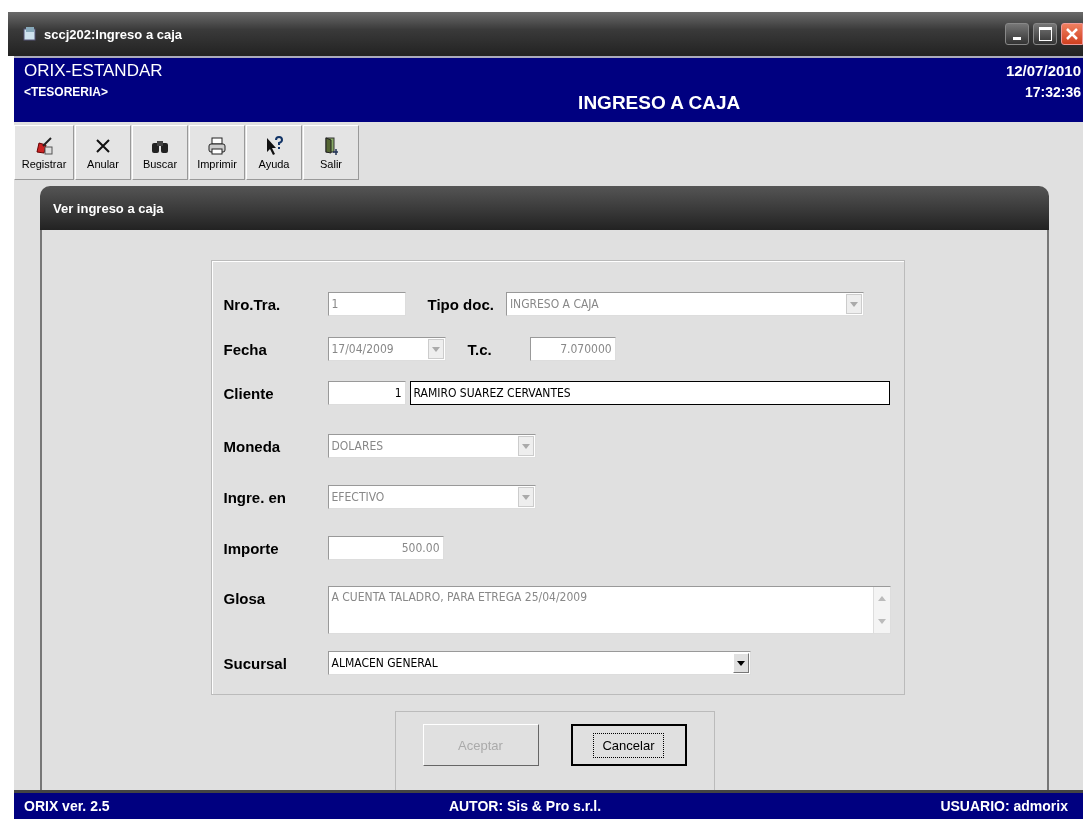 The width and height of the screenshot is (1083, 825). What do you see at coordinates (649, 393) in the screenshot?
I see `text-field: RAMIRO SUAREZ CERVANTES` at bounding box center [649, 393].